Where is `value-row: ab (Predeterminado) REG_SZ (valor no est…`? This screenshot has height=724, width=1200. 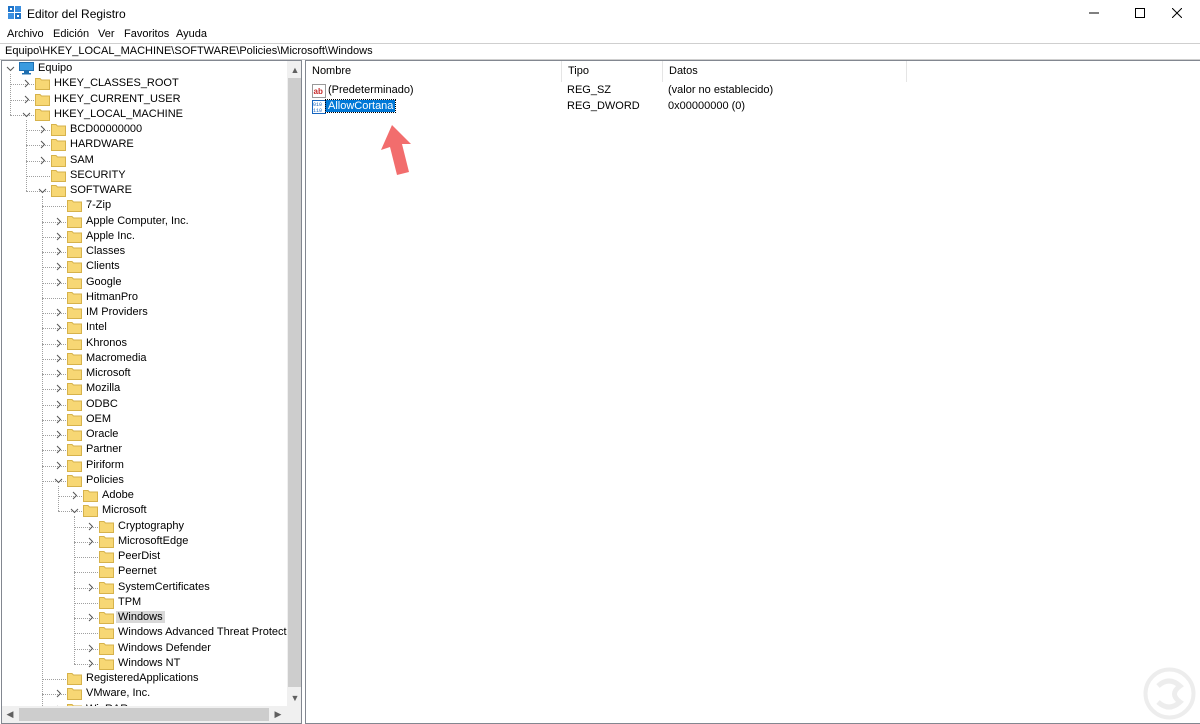
value-row: ab (Predeterminado) REG_SZ (valor no est… is located at coordinates (753, 91).